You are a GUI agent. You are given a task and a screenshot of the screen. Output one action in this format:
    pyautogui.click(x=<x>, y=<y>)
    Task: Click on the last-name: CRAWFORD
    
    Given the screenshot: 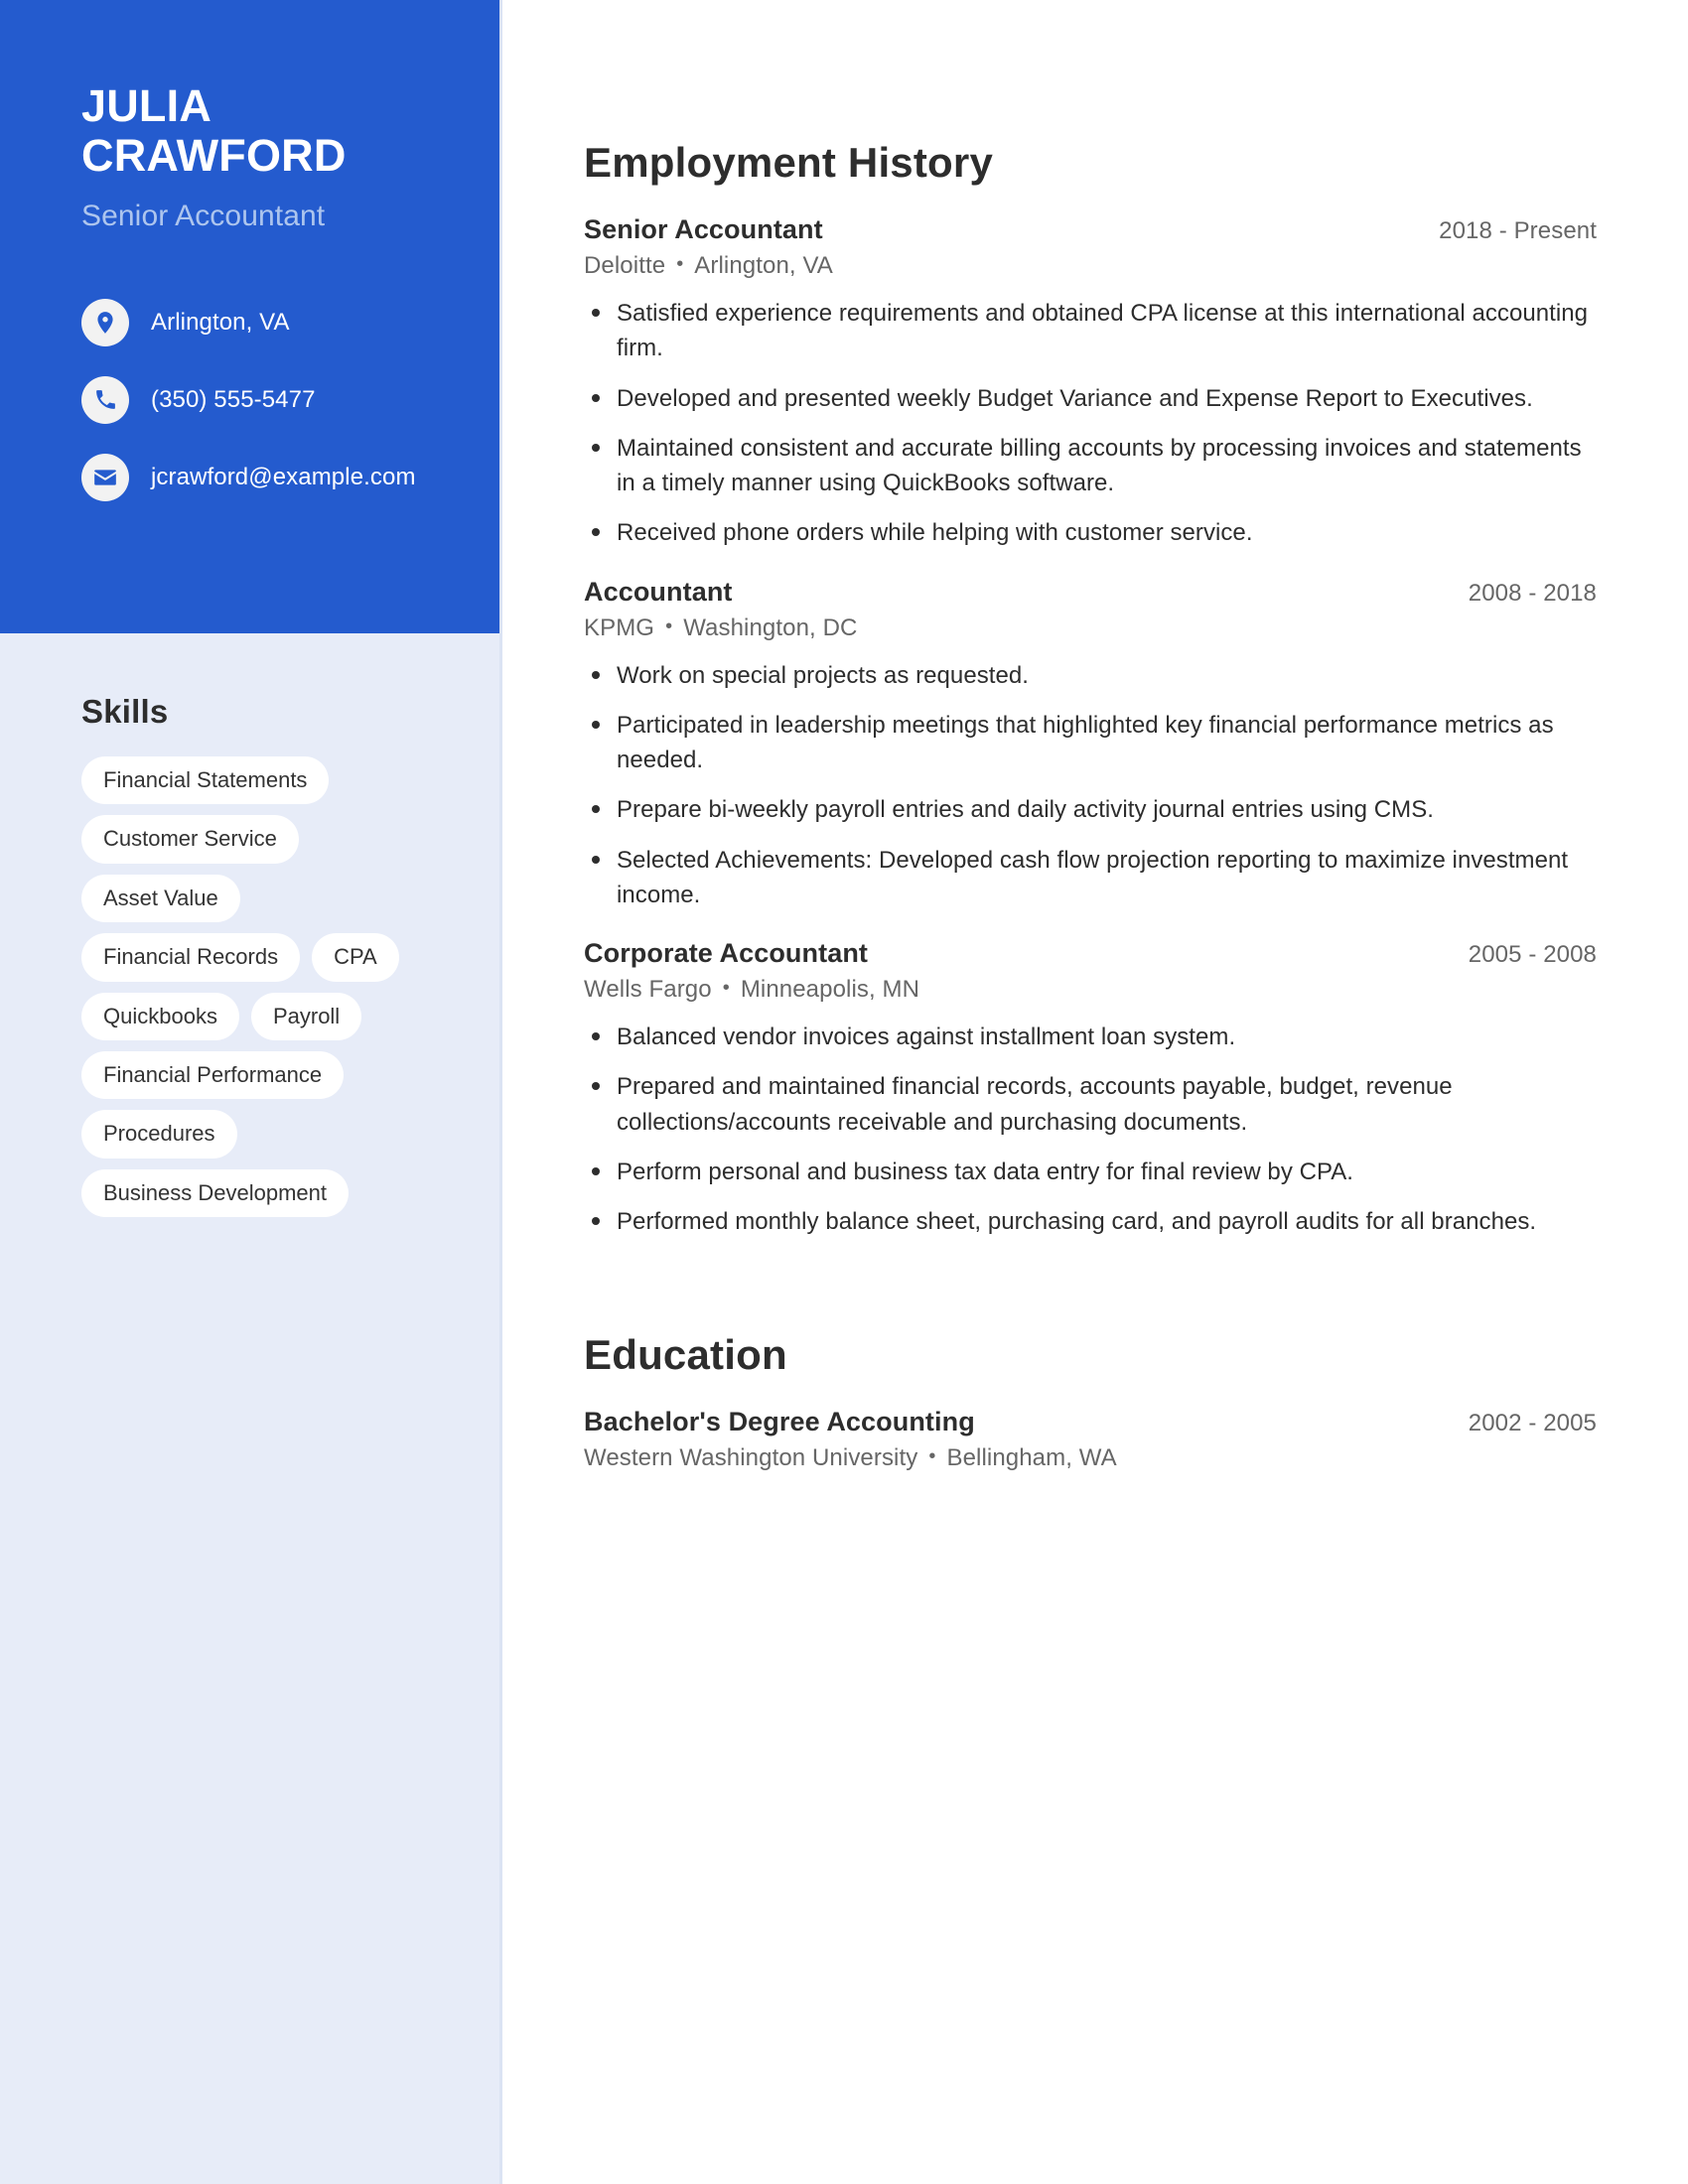 What is the action you would take?
    pyautogui.click(x=214, y=156)
    